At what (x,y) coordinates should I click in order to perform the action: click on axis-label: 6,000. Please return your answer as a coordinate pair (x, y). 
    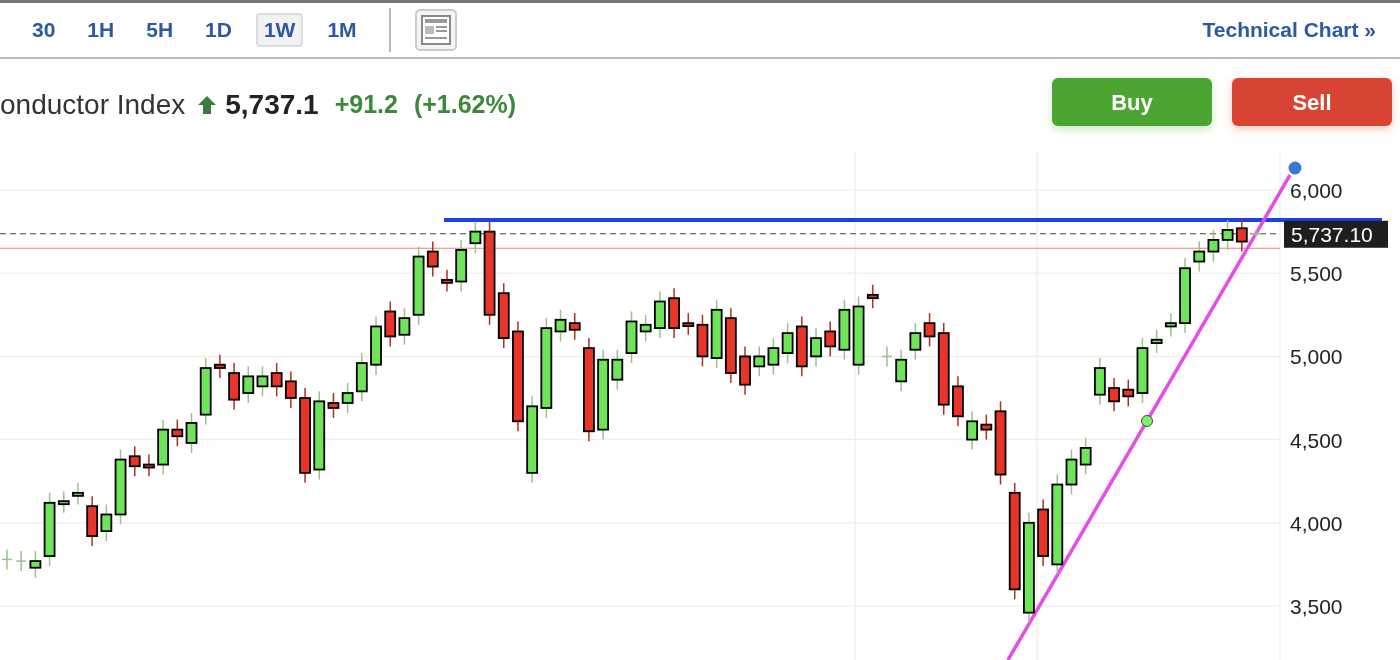
    Looking at the image, I should click on (1316, 190).